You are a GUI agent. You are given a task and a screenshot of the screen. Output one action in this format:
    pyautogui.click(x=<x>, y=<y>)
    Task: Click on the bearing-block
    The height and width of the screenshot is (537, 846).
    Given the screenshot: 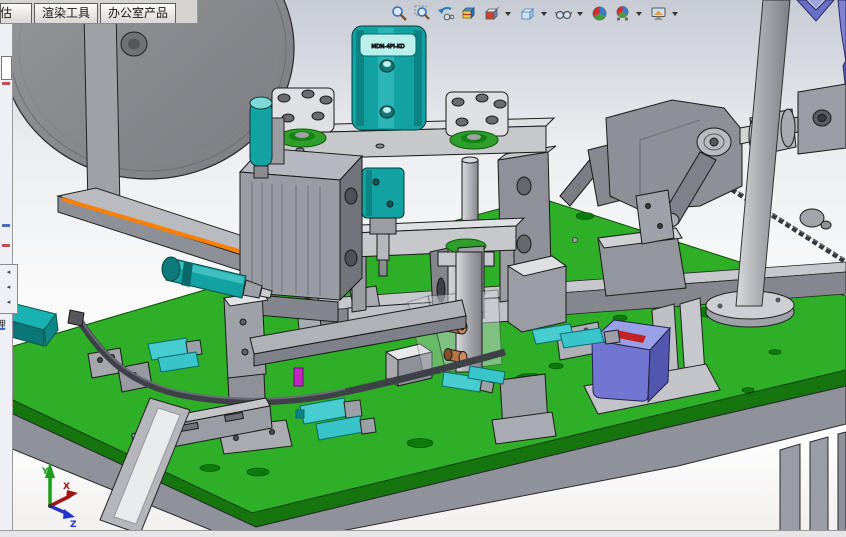 What is the action you would take?
    pyautogui.click(x=477, y=114)
    